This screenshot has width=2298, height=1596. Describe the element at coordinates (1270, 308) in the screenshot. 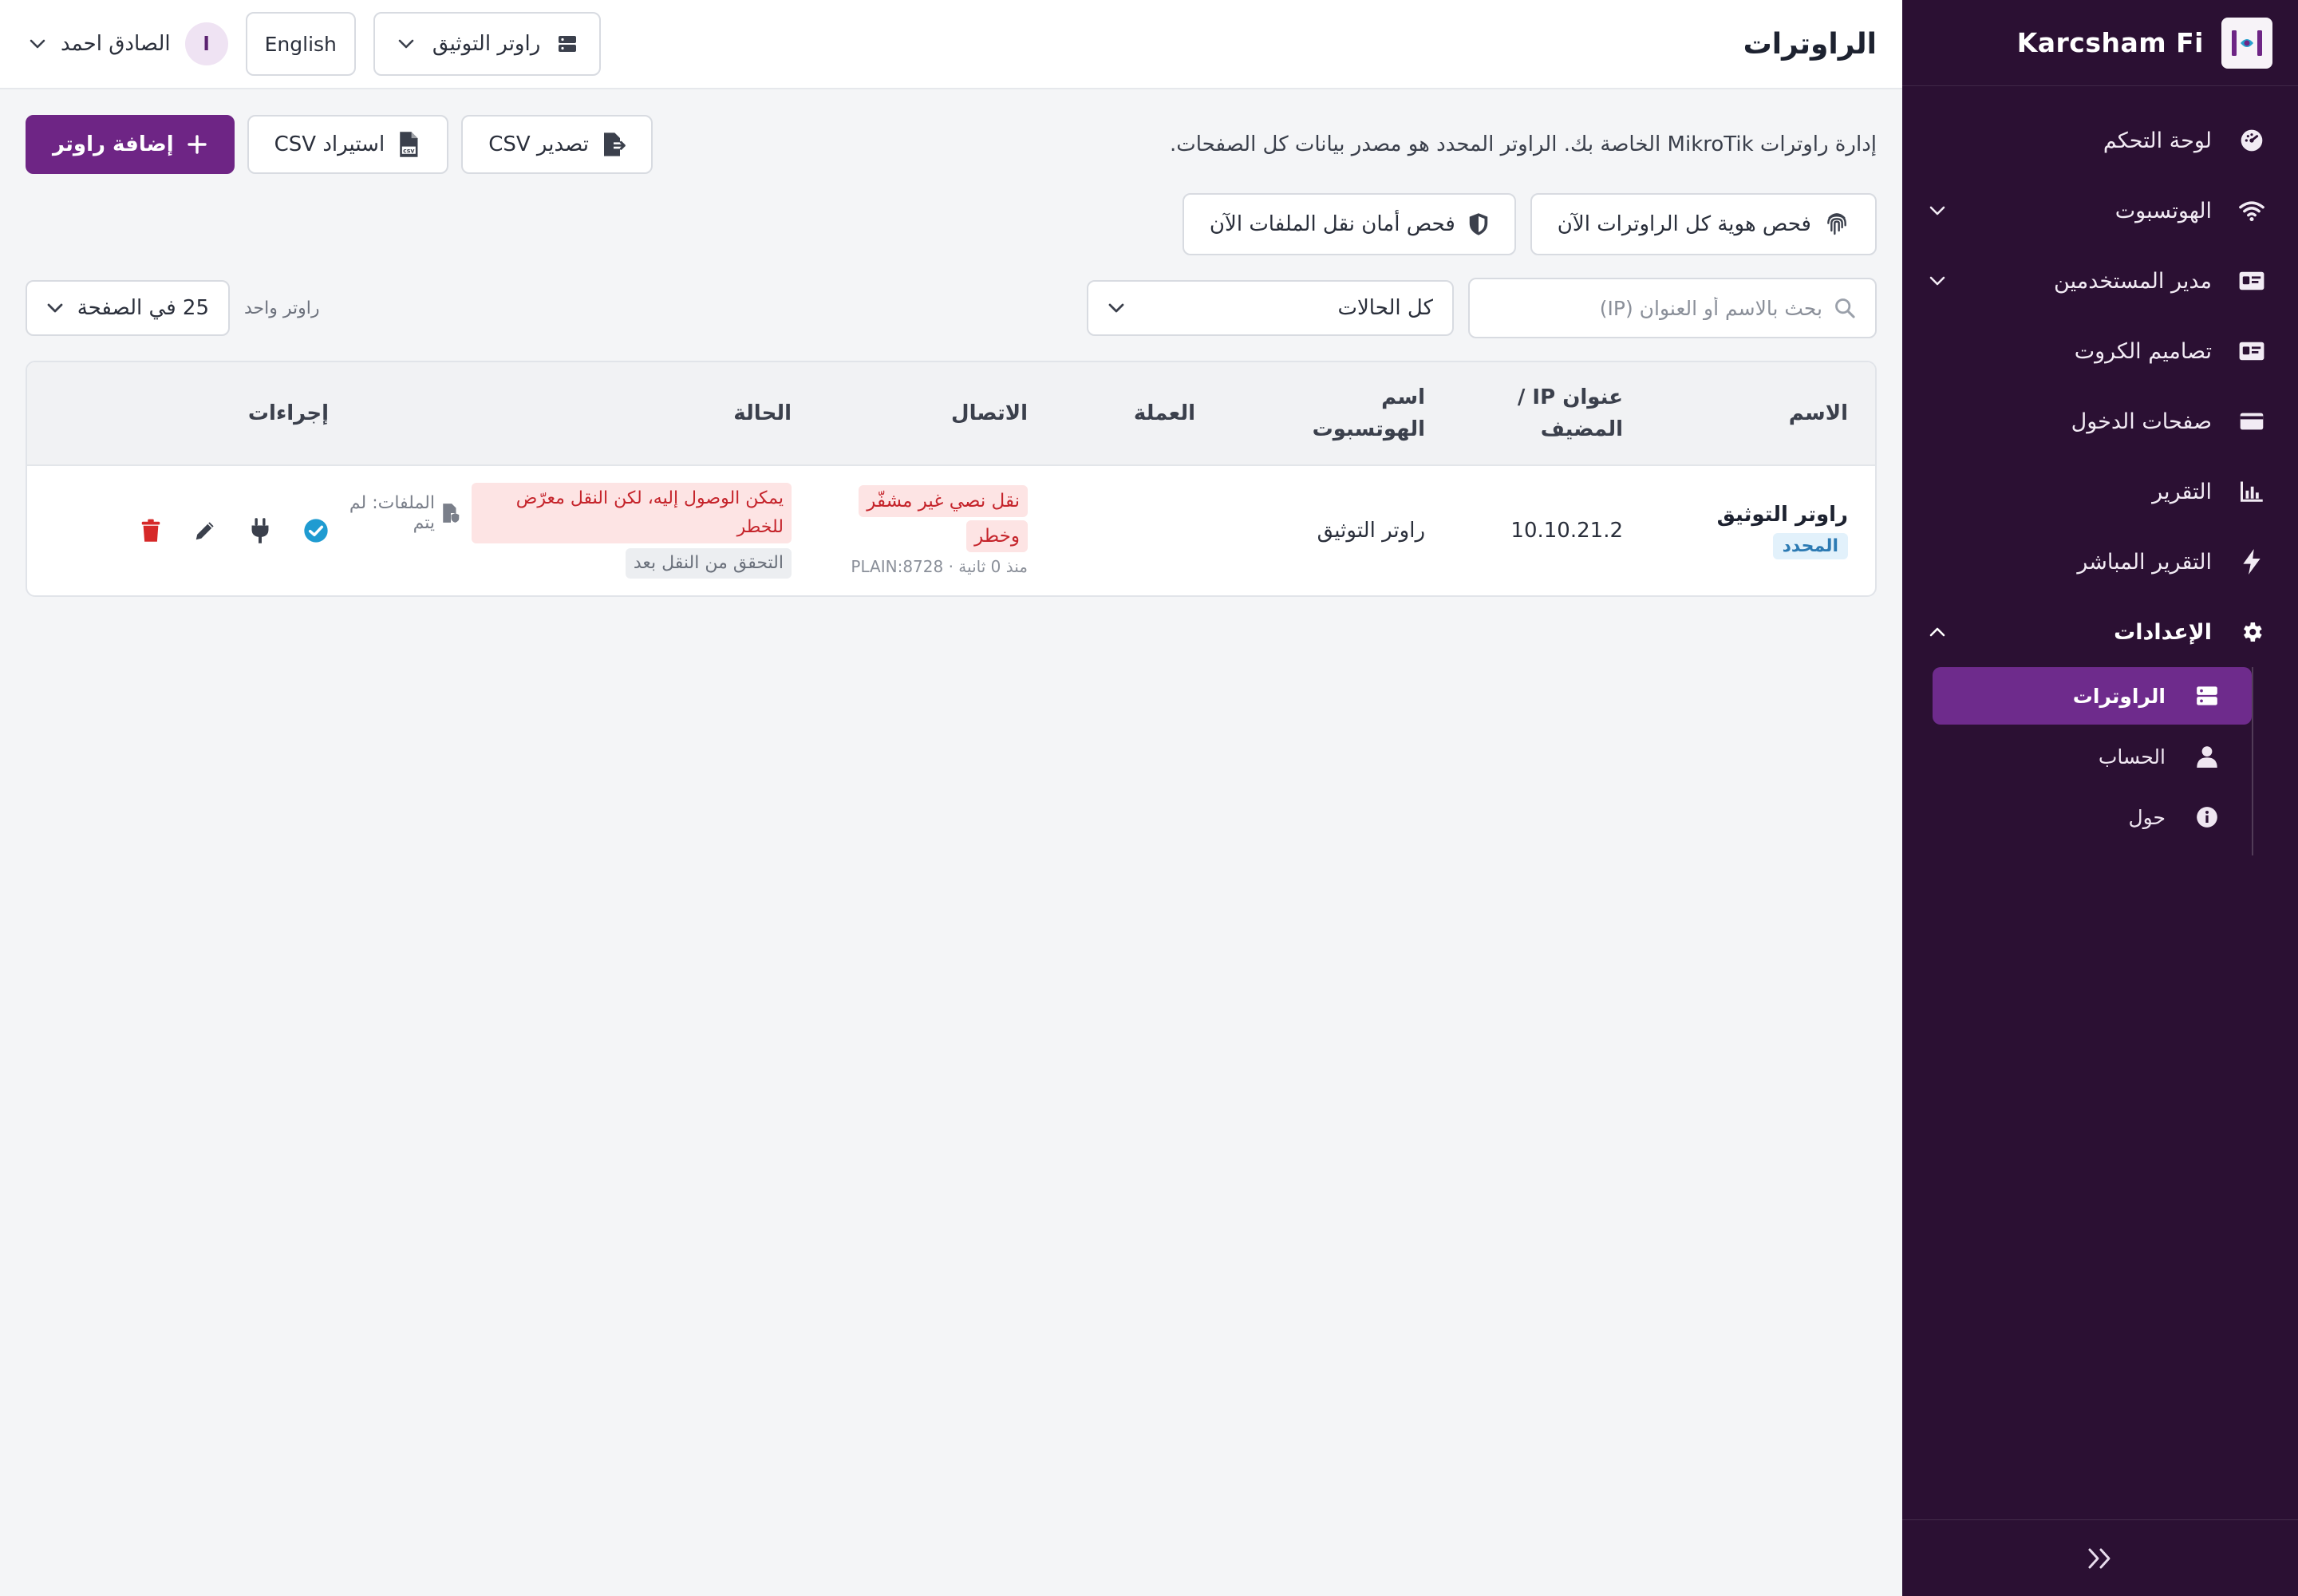

I see `status-filter-select: كل الحالات` at that location.